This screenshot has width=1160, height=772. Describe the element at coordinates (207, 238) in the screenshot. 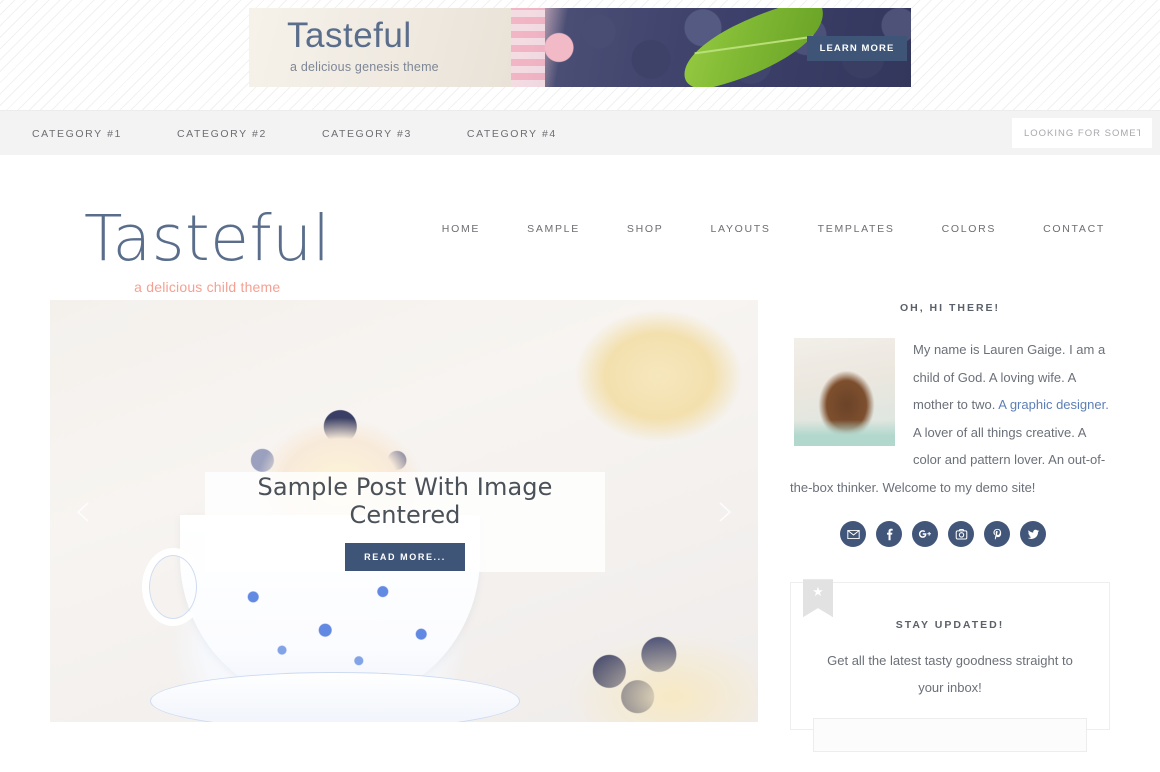

I see `site-title: Tasteful` at that location.